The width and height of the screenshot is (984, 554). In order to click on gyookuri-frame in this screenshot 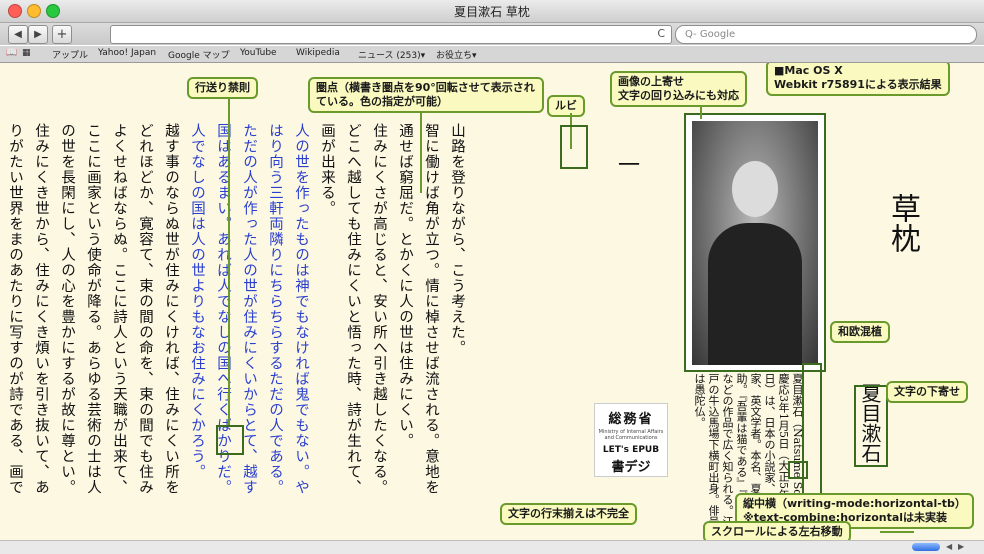, I will do `click(230, 440)`.